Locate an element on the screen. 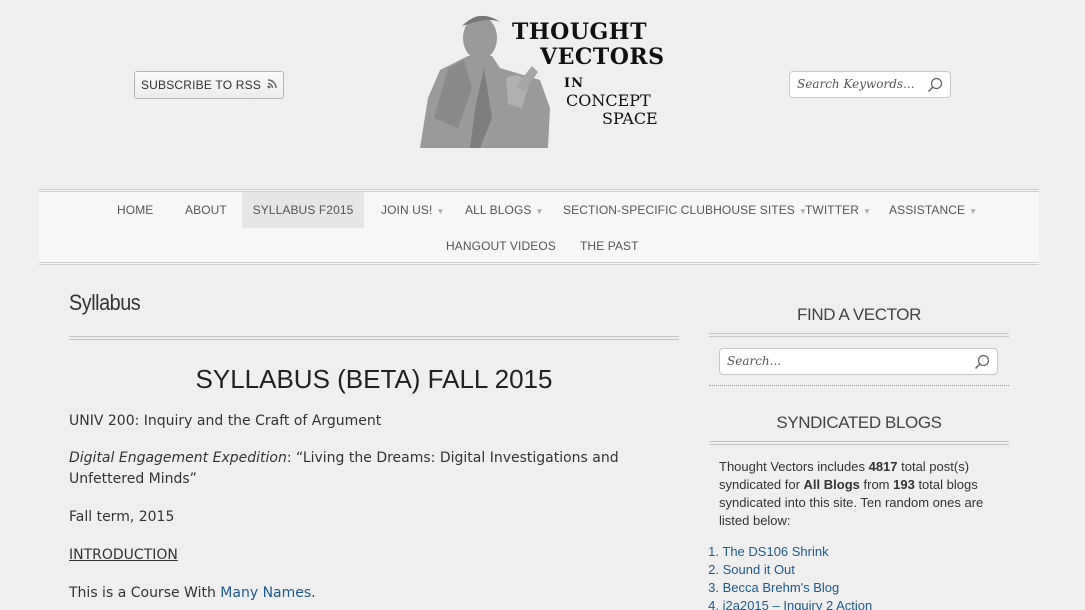 This screenshot has width=1085, height=610. nav-item-the-past: THE PAST is located at coordinates (609, 246).